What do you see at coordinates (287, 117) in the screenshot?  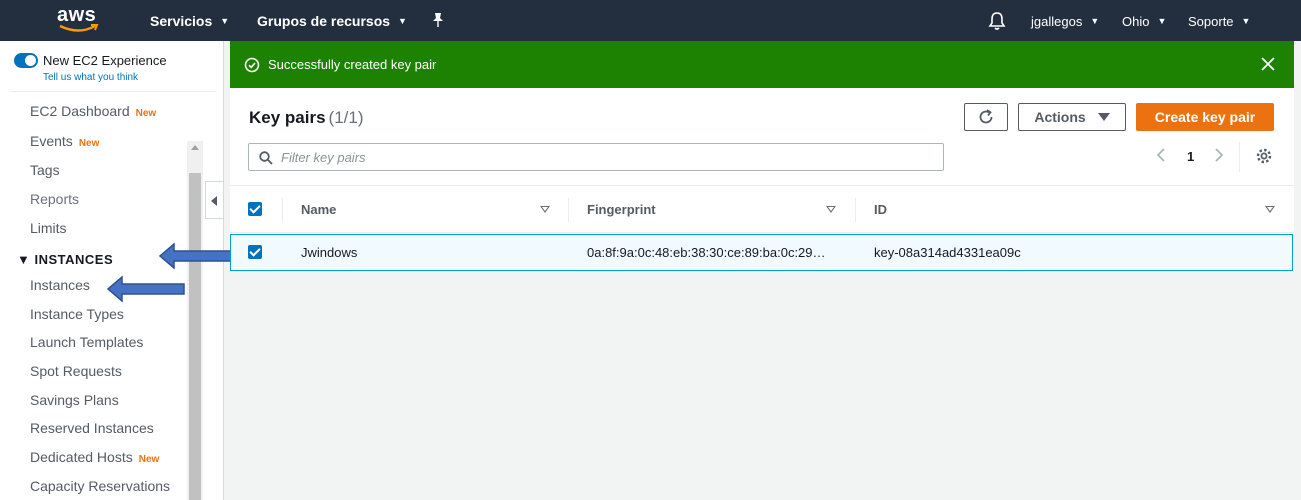 I see `title-text: Key pairs` at bounding box center [287, 117].